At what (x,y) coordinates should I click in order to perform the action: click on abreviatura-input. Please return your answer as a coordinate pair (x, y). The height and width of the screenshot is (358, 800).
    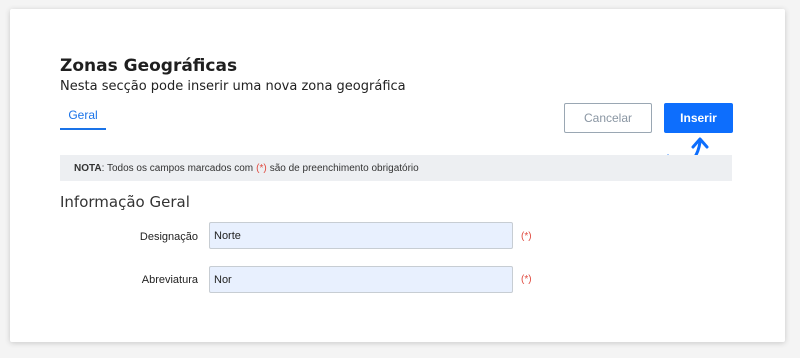
    Looking at the image, I should click on (361, 279).